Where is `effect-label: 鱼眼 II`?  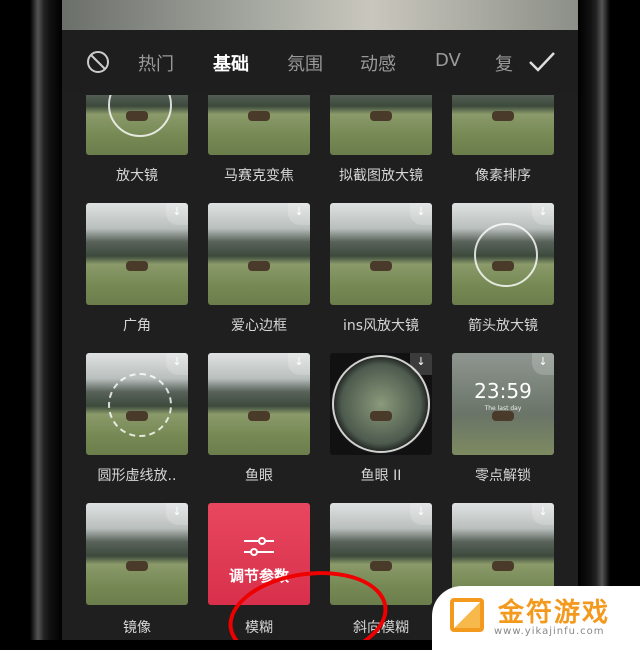 effect-label: 鱼眼 II is located at coordinates (381, 476).